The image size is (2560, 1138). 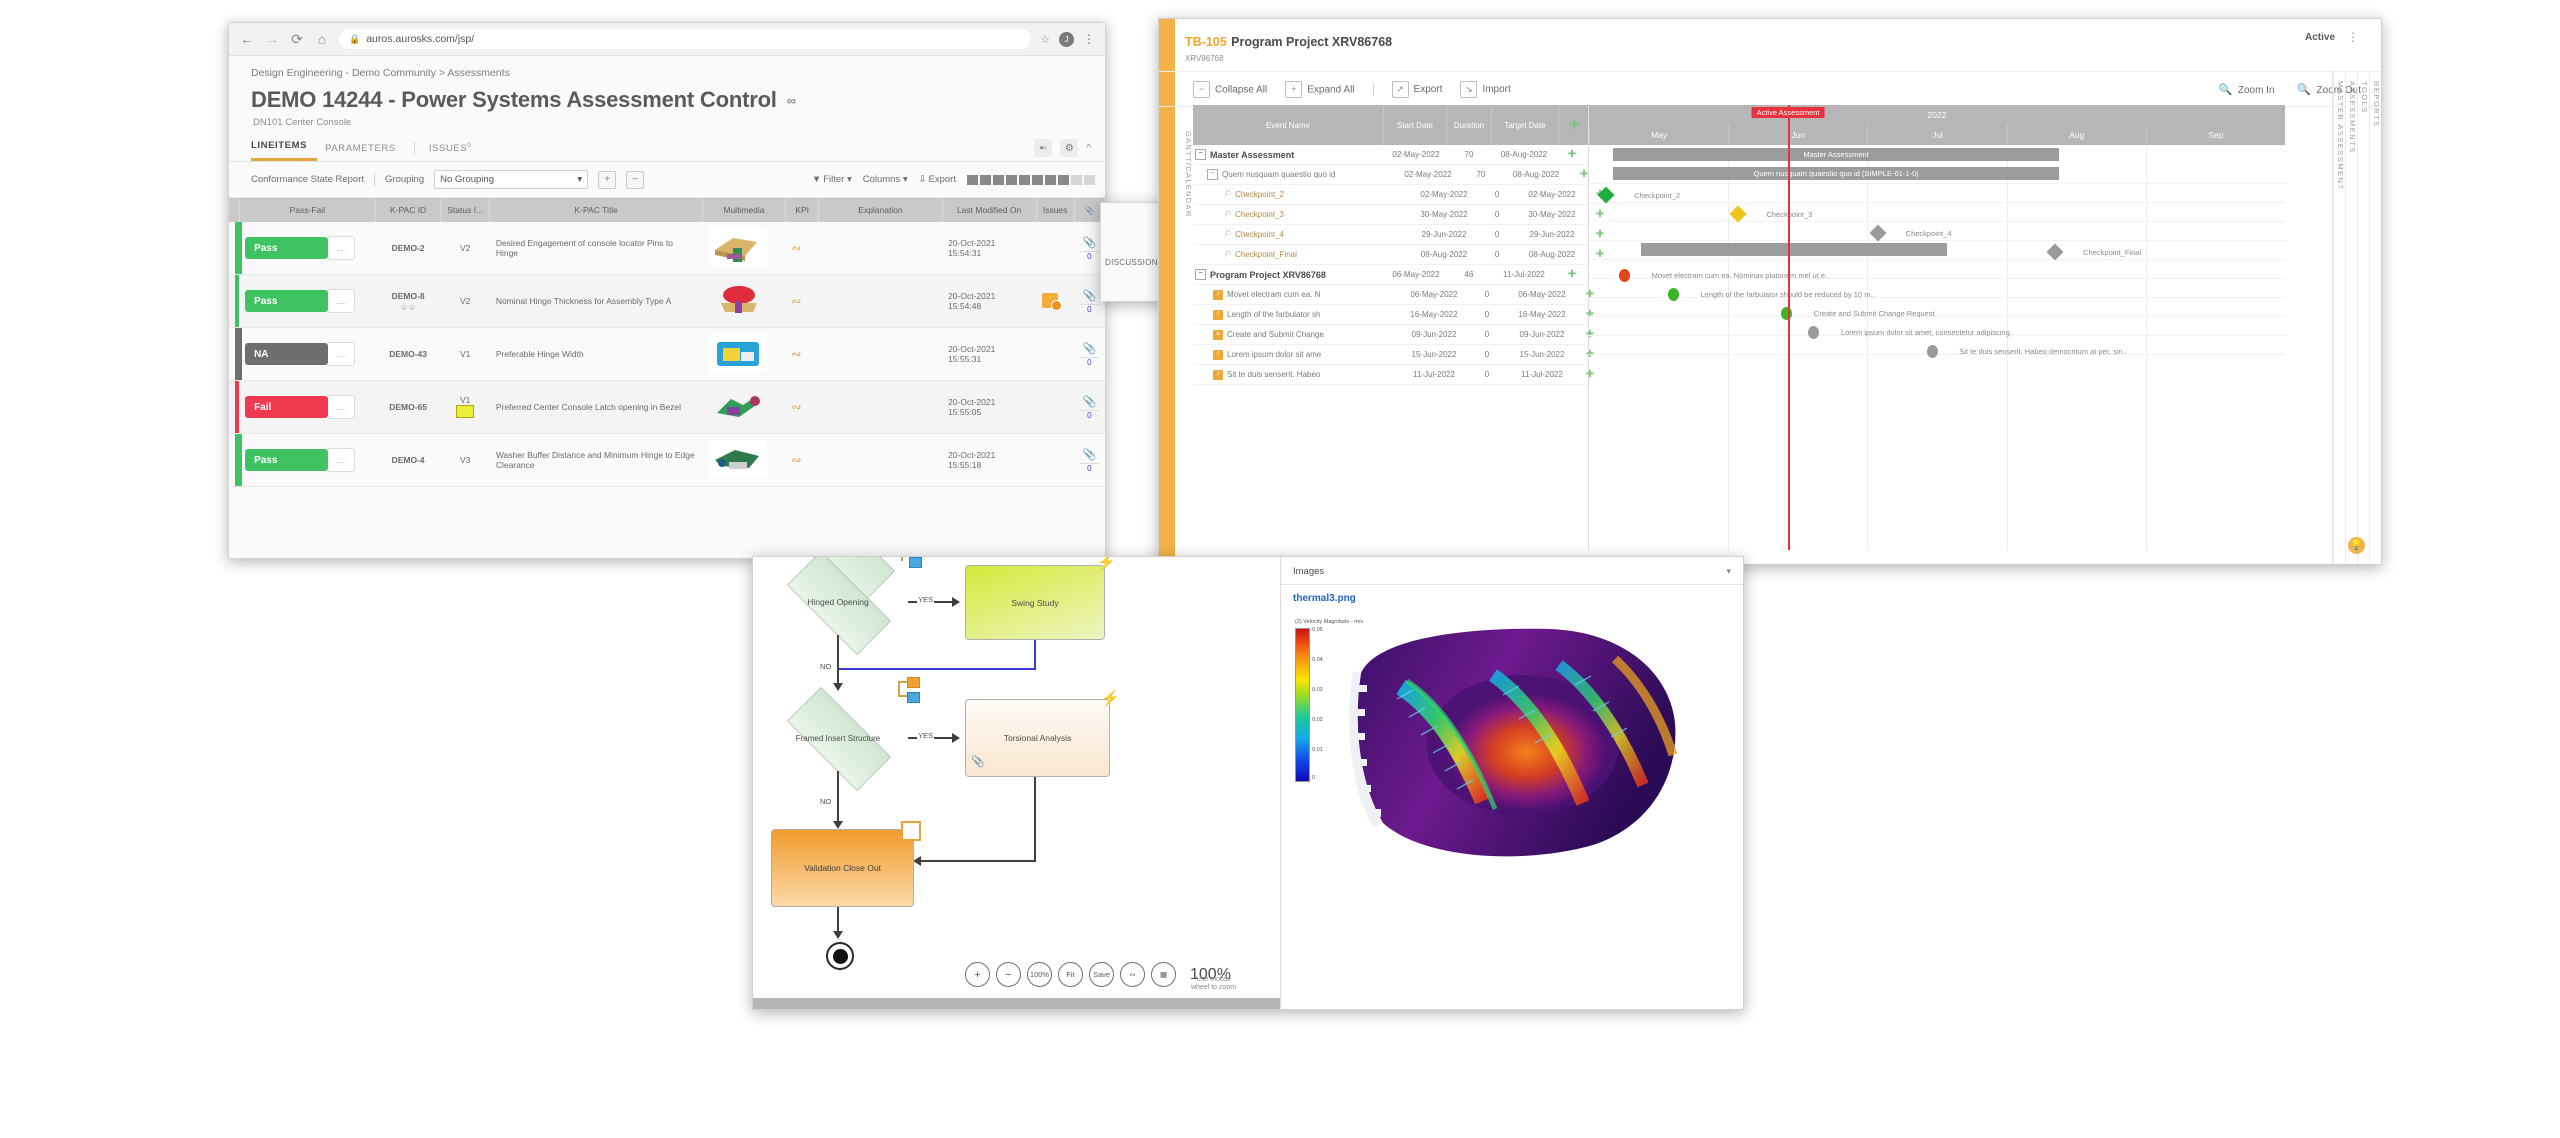 I want to click on col-multimedia: Multimedia, so click(x=744, y=210).